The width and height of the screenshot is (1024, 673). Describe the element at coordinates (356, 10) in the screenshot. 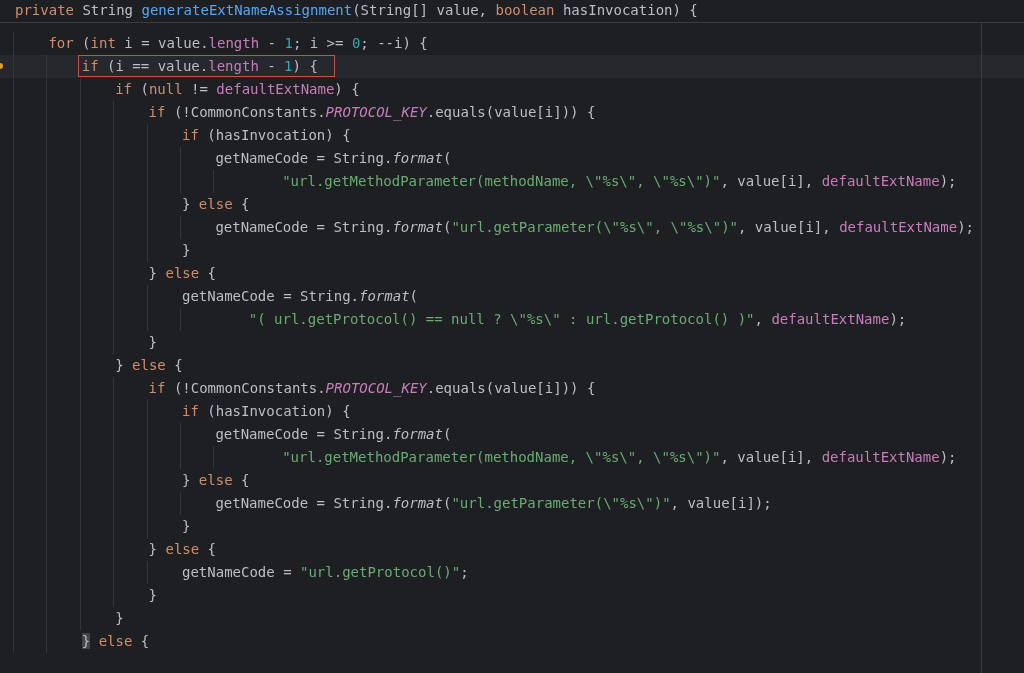

I see `code-line: private String generateExtNameAssignment(String[] value, boolean hasInvocation) {` at that location.